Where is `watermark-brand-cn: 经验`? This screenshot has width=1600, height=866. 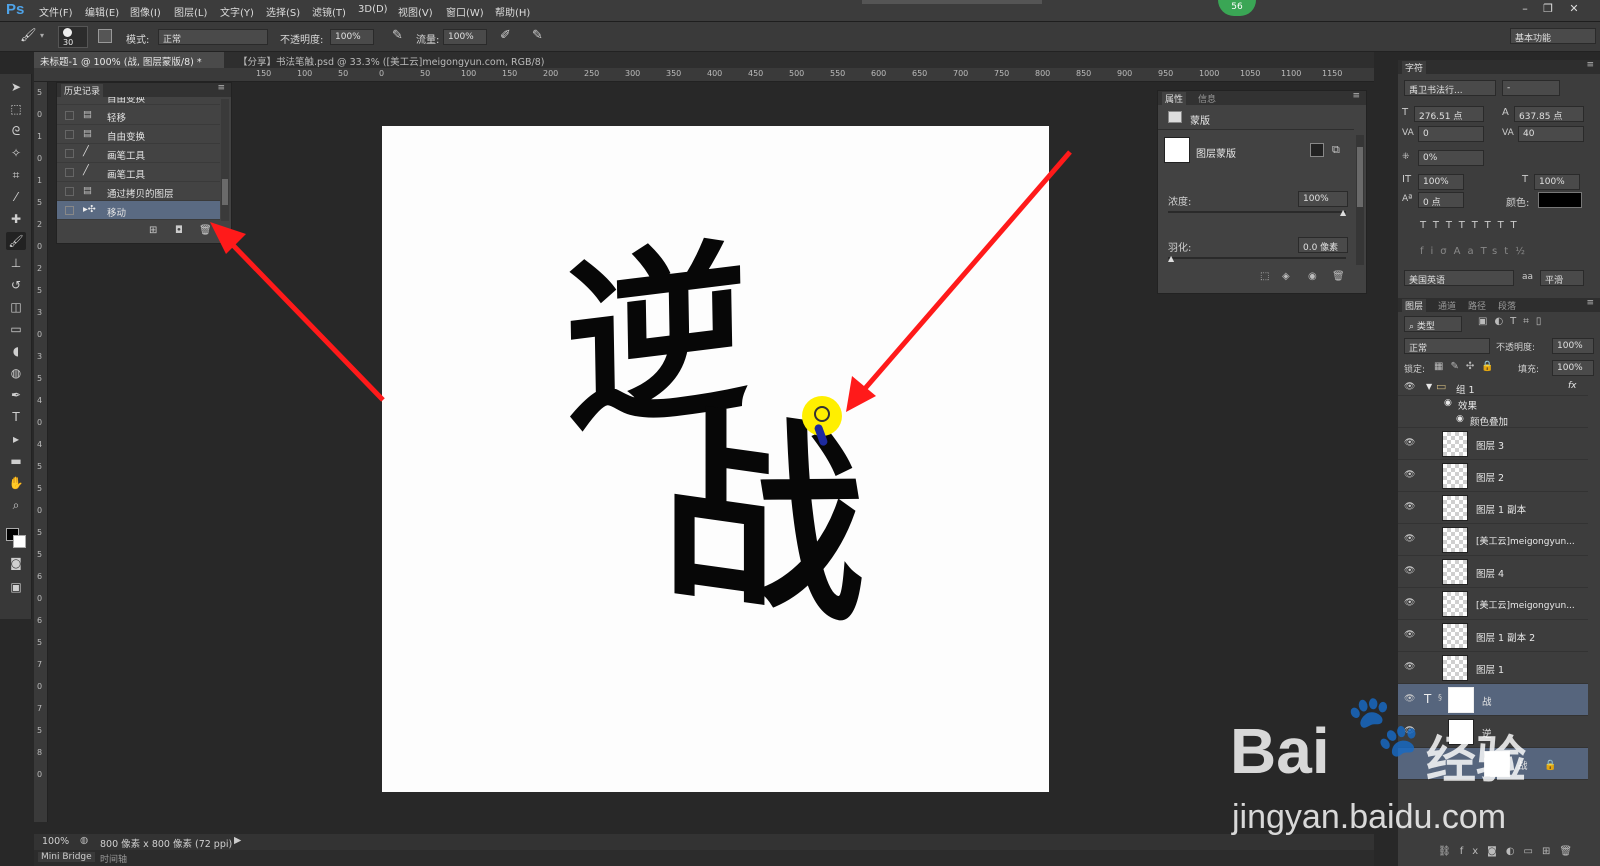 watermark-brand-cn: 经验 is located at coordinates (1476, 760).